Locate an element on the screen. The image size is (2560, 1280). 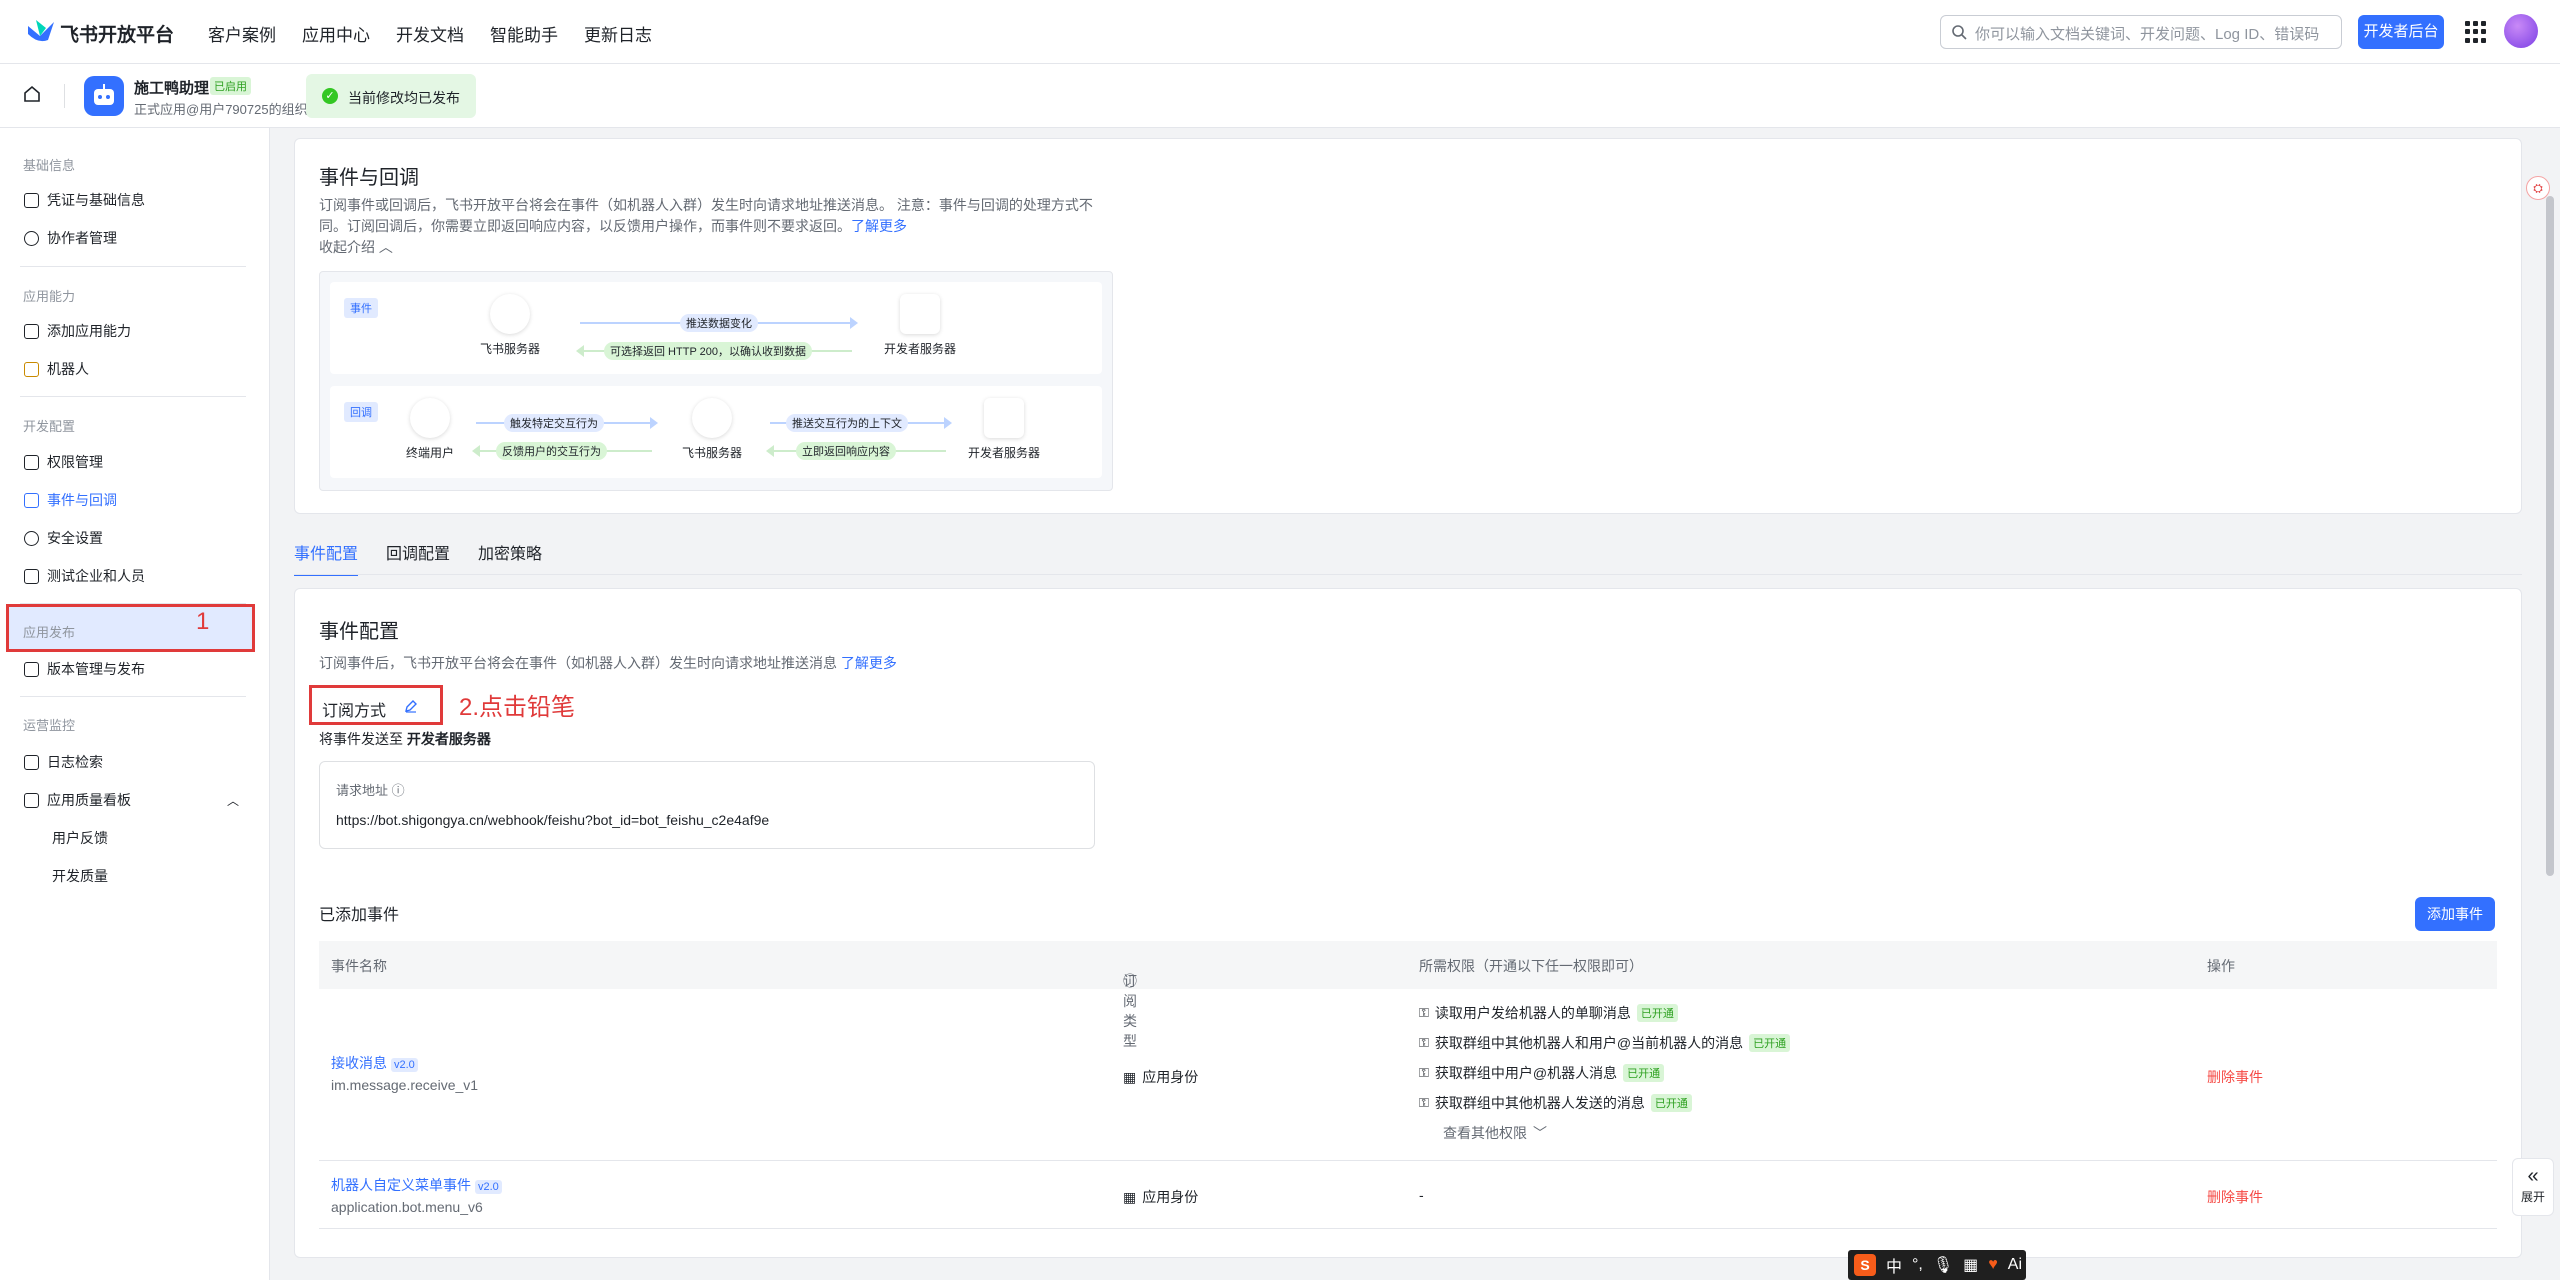
permission-item: ⚿ 获取群组中其他机器人发送的消息 已开通 is located at coordinates (1555, 1103).